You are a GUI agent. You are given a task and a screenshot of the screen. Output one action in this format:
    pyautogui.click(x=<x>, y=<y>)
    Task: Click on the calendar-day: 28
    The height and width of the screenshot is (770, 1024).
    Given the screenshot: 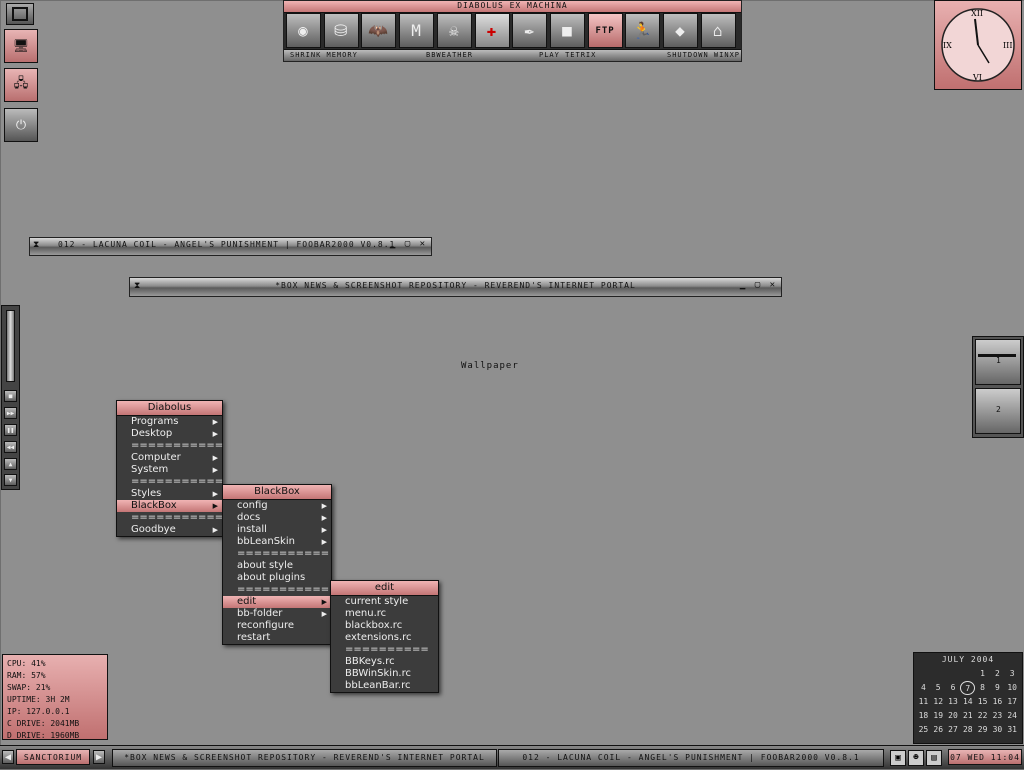 What is the action you would take?
    pyautogui.click(x=967, y=730)
    